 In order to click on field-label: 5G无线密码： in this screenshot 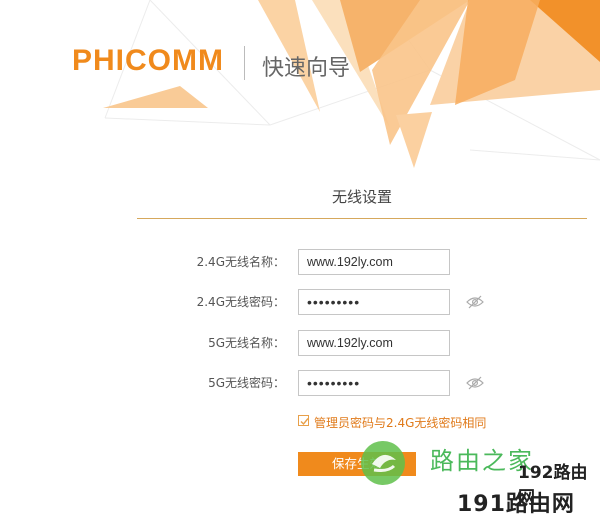, I will do `click(246, 383)`.